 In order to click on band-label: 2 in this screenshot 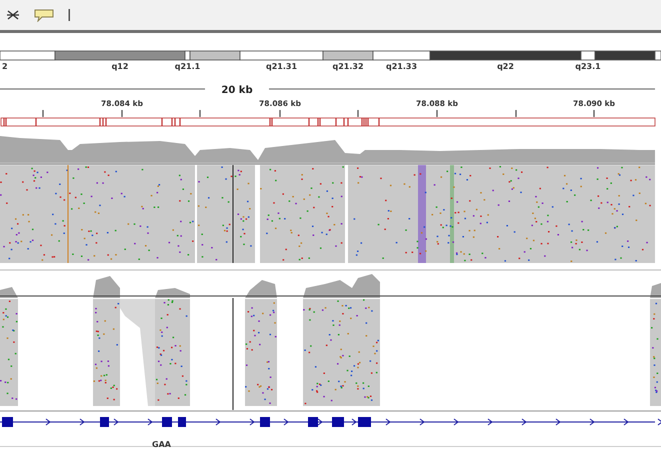, I will do `click(5, 66)`.